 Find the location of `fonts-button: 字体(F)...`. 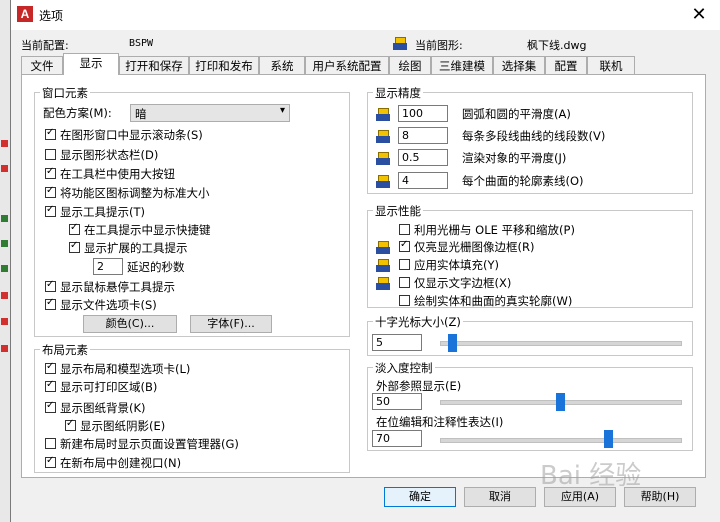

fonts-button: 字体(F)... is located at coordinates (231, 324).